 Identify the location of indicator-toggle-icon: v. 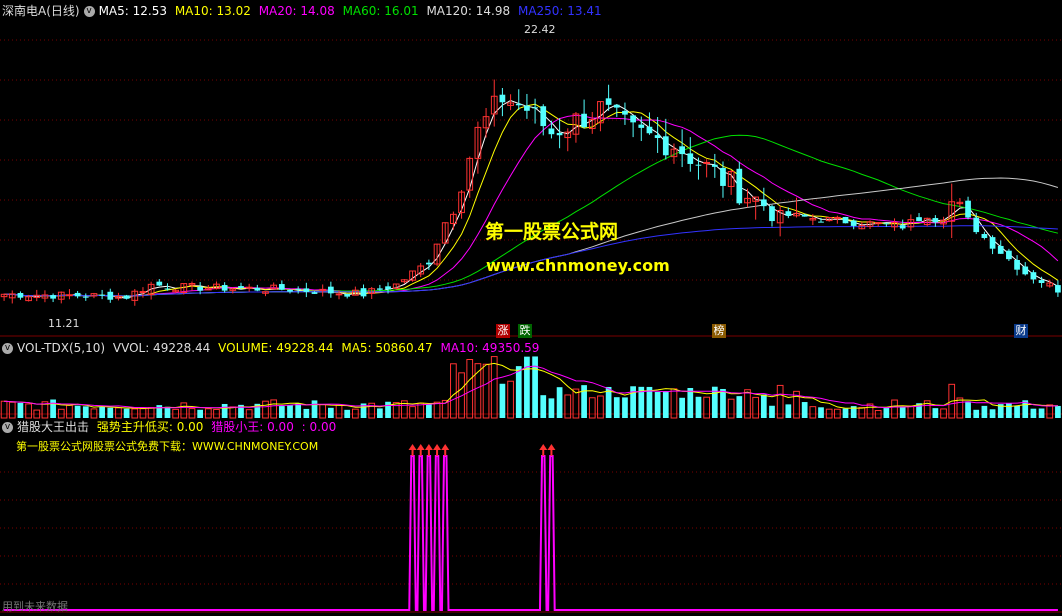
(7, 427).